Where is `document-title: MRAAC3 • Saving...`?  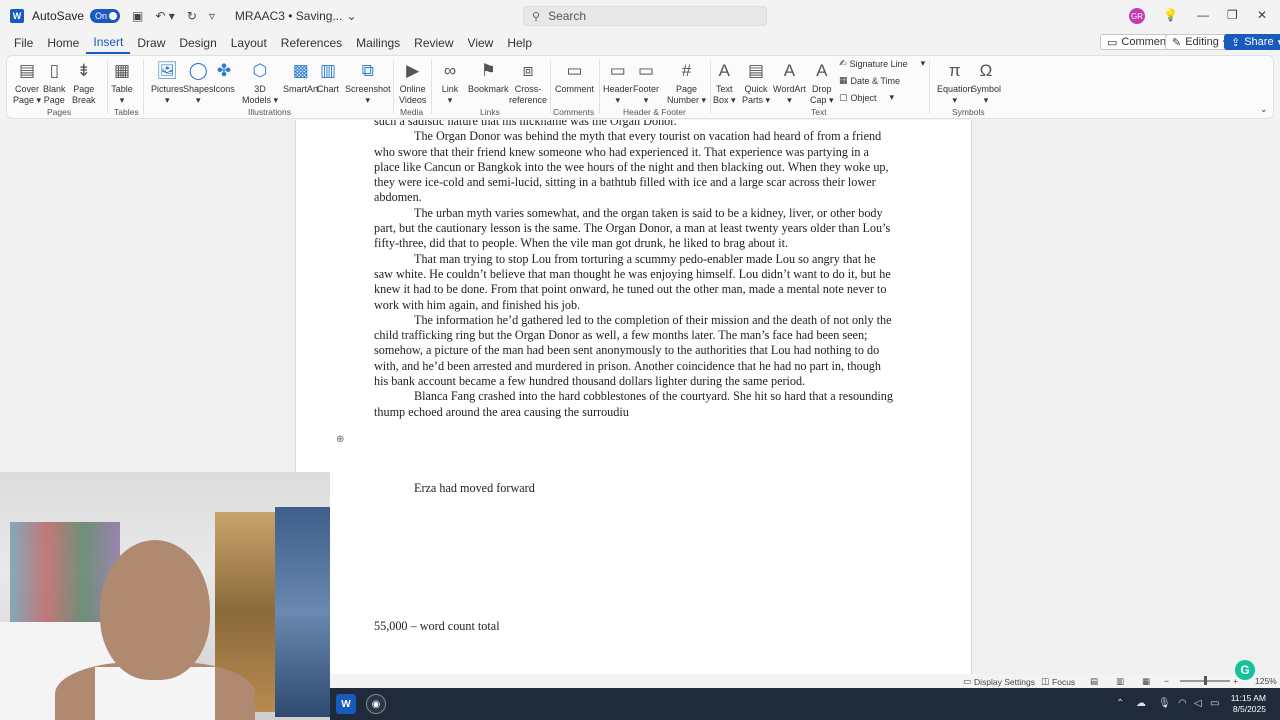
document-title: MRAAC3 • Saving... is located at coordinates (289, 16).